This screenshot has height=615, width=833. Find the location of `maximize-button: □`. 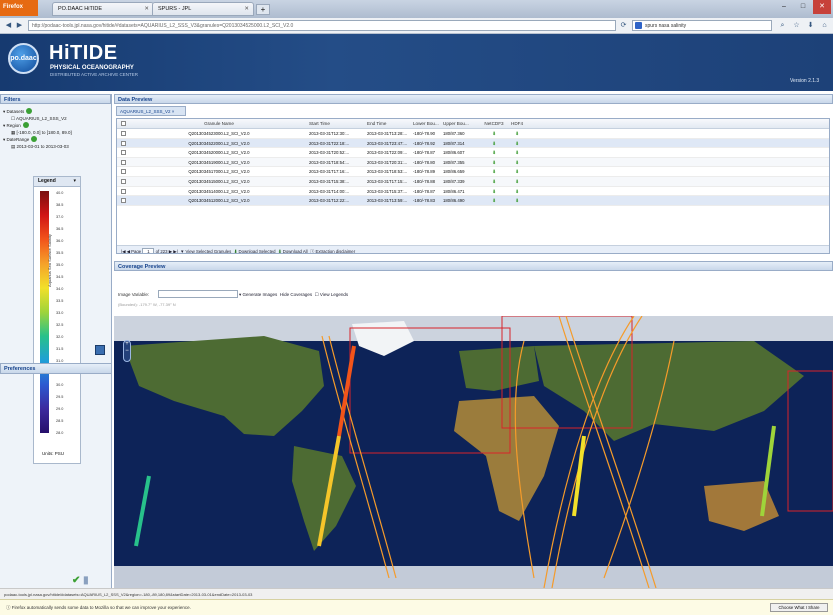

maximize-button: □ is located at coordinates (803, 7).